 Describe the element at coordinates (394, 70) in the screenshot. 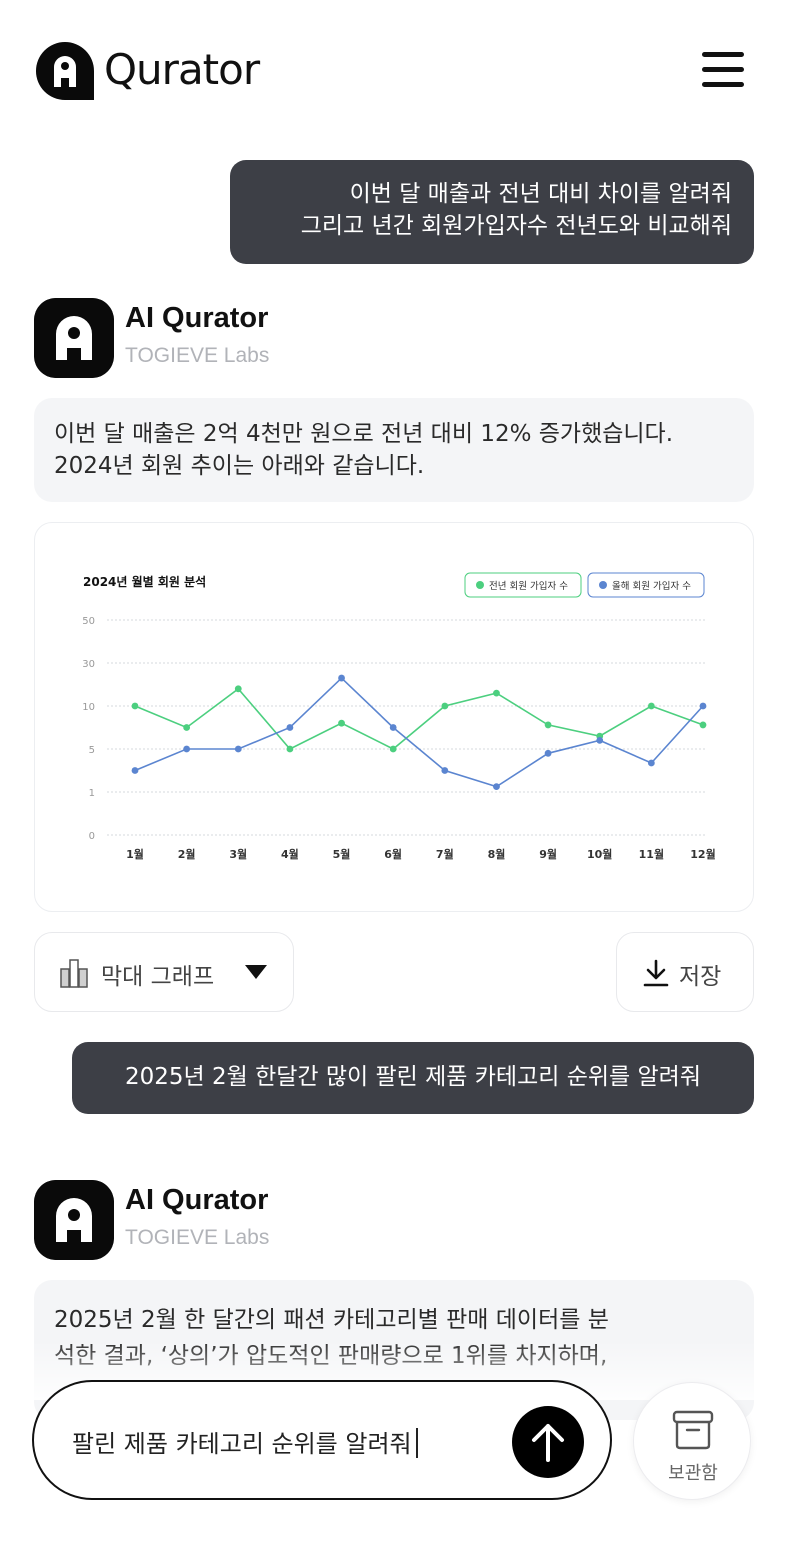

I see `app-header: Qurator` at that location.